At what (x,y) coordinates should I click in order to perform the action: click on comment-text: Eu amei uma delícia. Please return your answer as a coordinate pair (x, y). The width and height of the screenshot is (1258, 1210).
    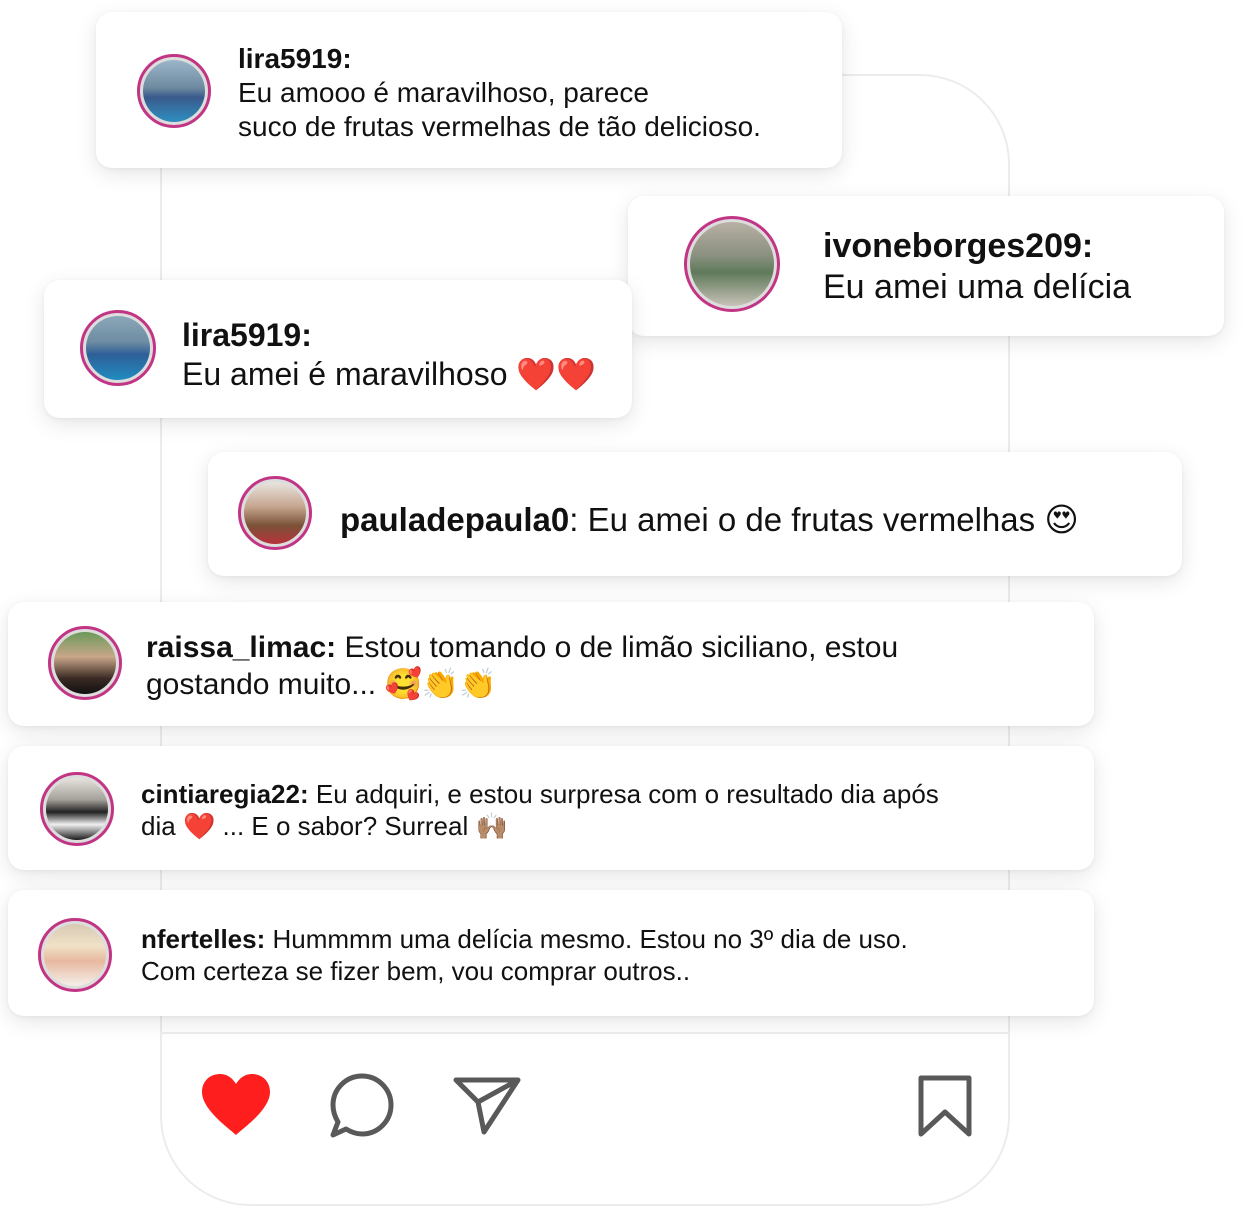
    Looking at the image, I should click on (977, 287).